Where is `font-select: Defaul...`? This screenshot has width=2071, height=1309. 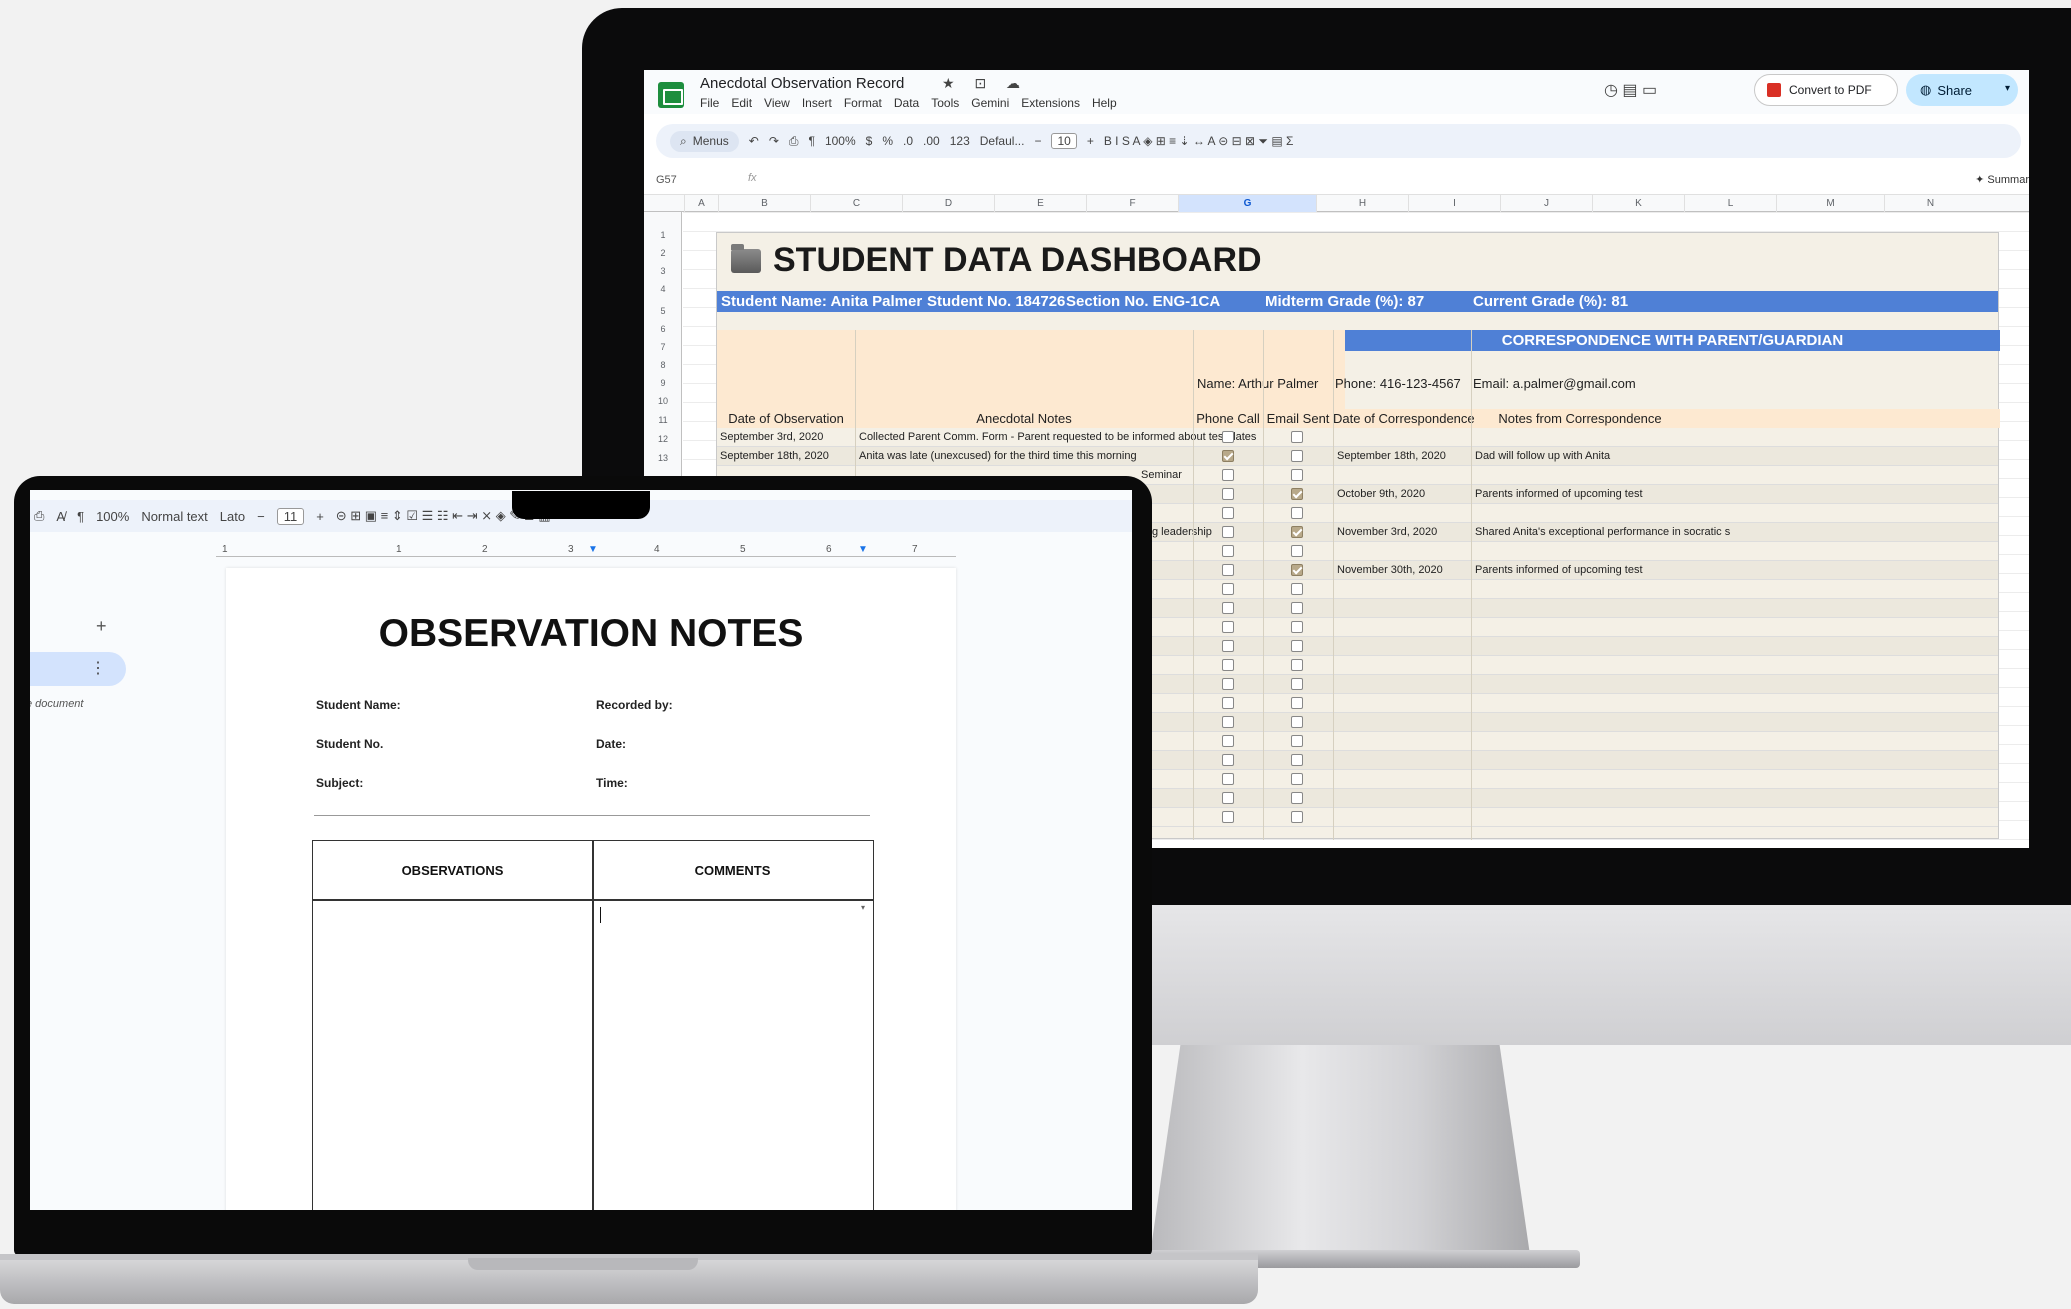 font-select: Defaul... is located at coordinates (1002, 141).